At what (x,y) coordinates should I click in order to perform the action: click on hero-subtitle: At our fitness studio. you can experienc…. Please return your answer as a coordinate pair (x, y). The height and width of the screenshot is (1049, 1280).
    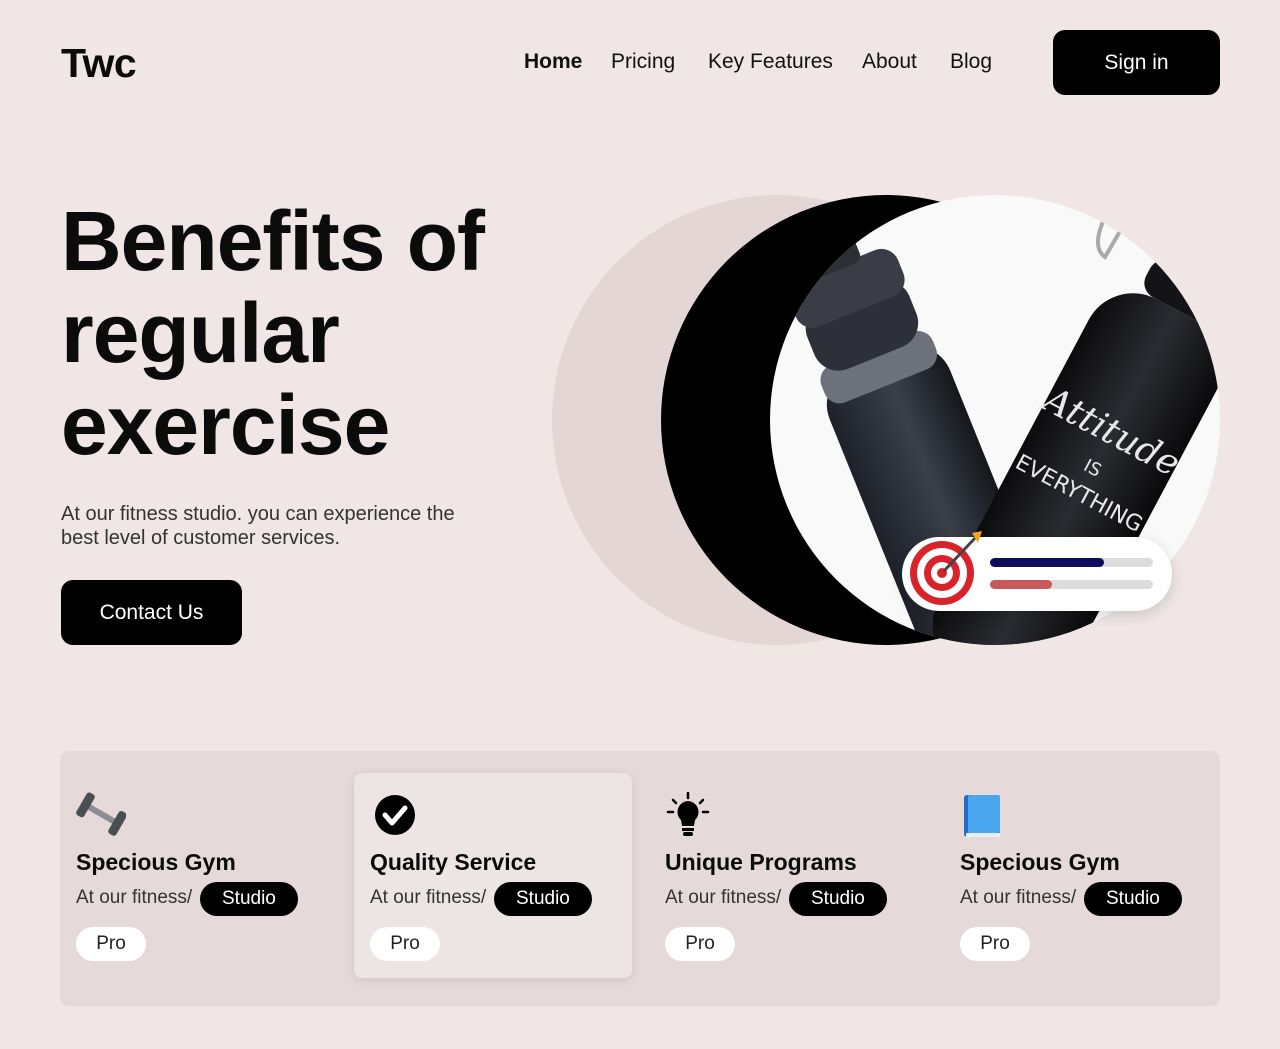
    Looking at the image, I should click on (258, 526).